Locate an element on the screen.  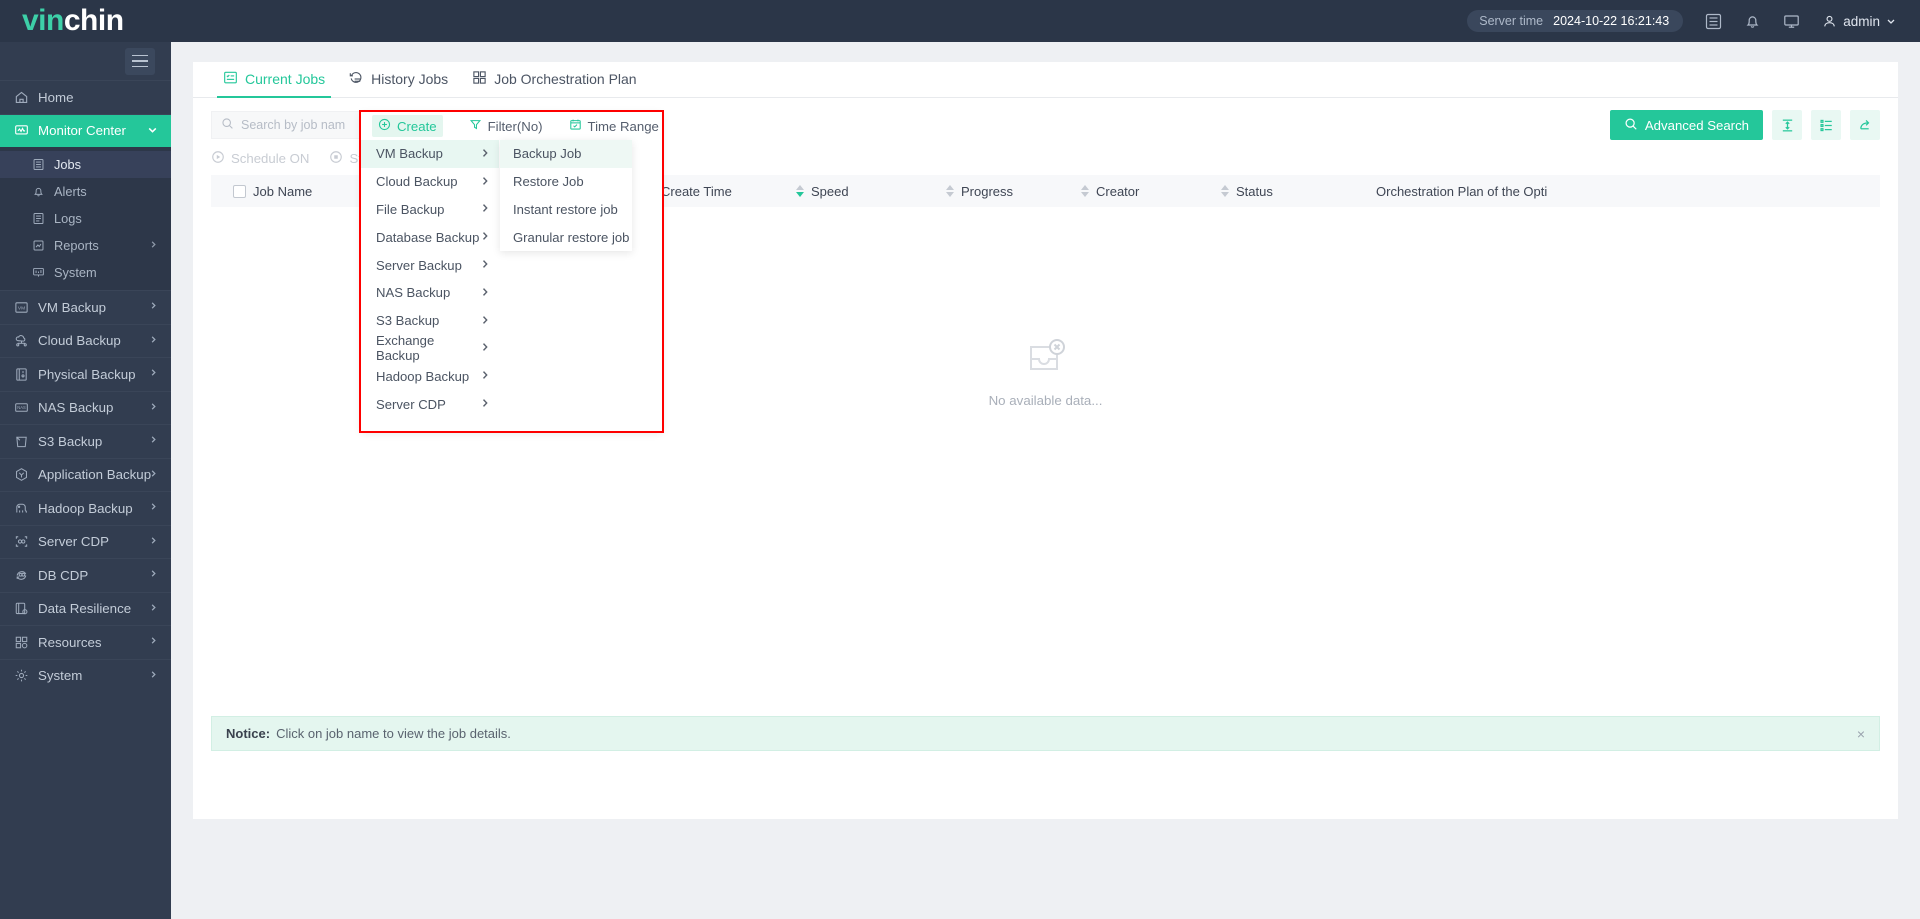
list-icon is located at coordinates (1713, 21).